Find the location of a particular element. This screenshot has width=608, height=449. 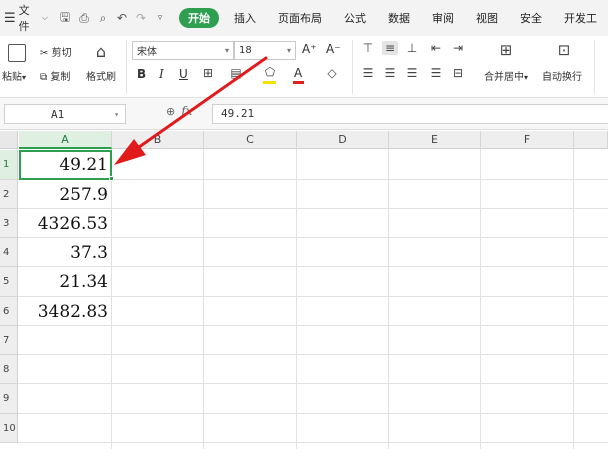

font-size-select: 18 ▾ is located at coordinates (265, 50).